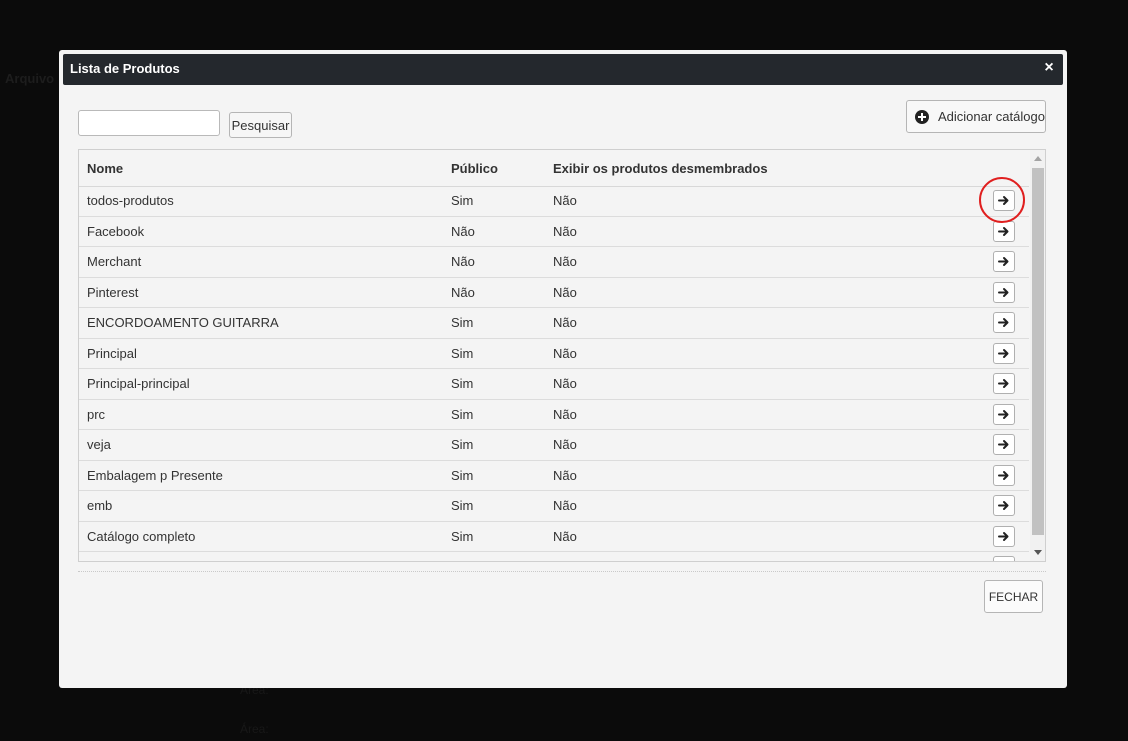 Image resolution: width=1128 pixels, height=741 pixels. What do you see at coordinates (113, 292) in the screenshot?
I see `cell-name: Pinterest` at bounding box center [113, 292].